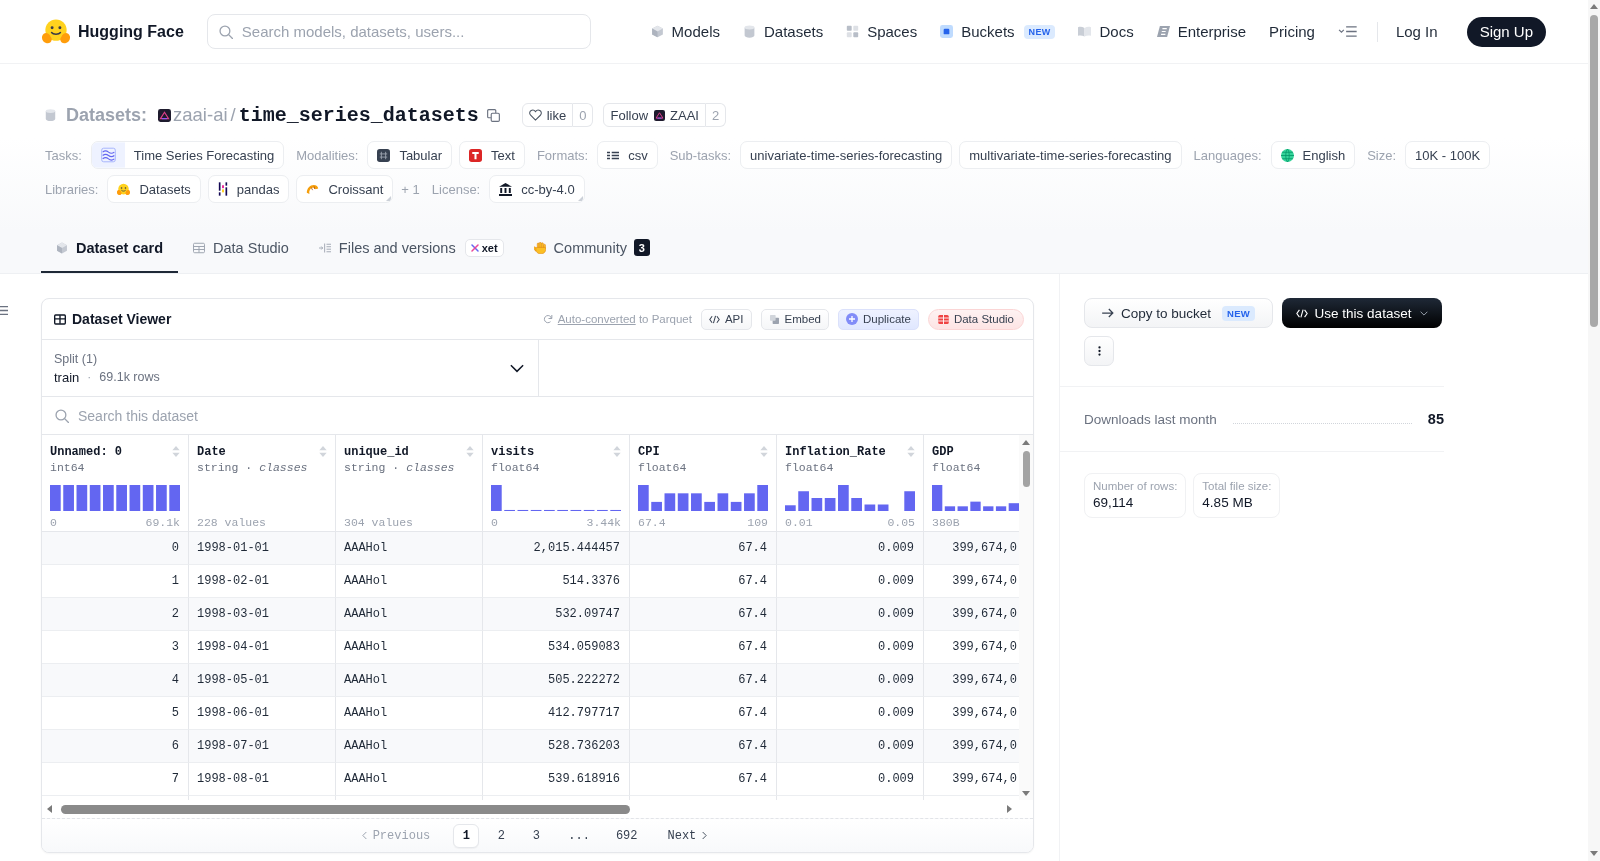 This screenshot has height=861, width=1600. What do you see at coordinates (850, 483) in the screenshot?
I see `column-header: Inflation_Rate float64 0.01 0.05` at bounding box center [850, 483].